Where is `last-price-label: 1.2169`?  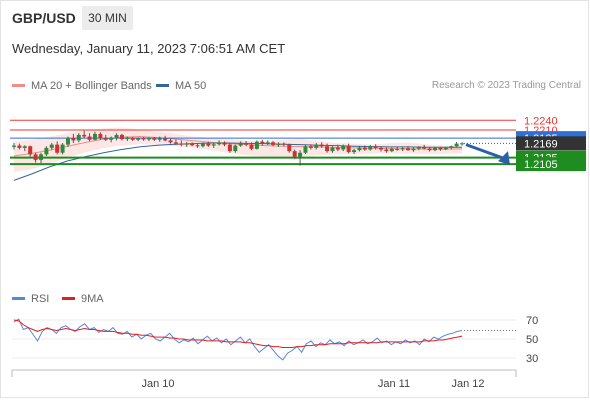
last-price-label: 1.2169 is located at coordinates (541, 144).